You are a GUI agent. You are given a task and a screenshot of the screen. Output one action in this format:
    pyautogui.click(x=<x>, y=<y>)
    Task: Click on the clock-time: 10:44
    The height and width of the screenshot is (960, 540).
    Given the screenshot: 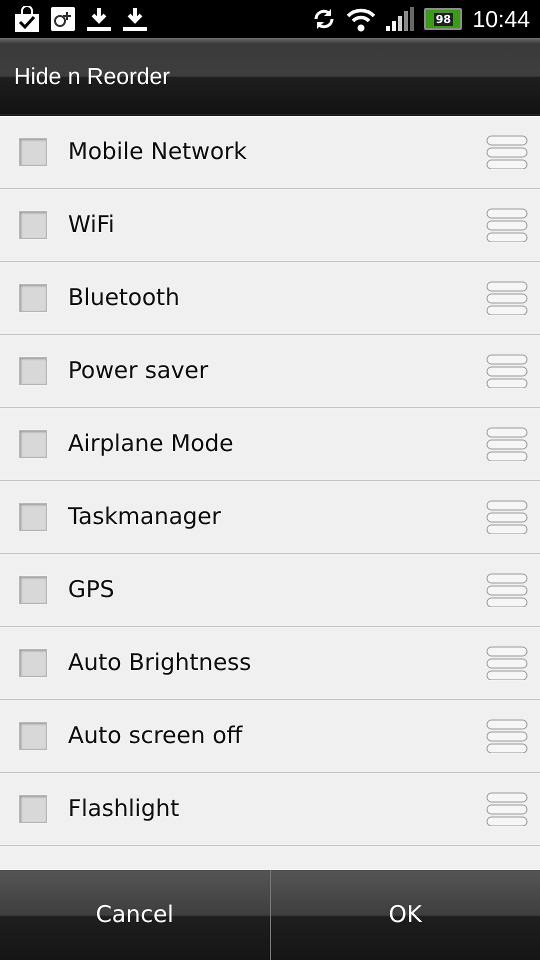 What is the action you would take?
    pyautogui.click(x=501, y=19)
    